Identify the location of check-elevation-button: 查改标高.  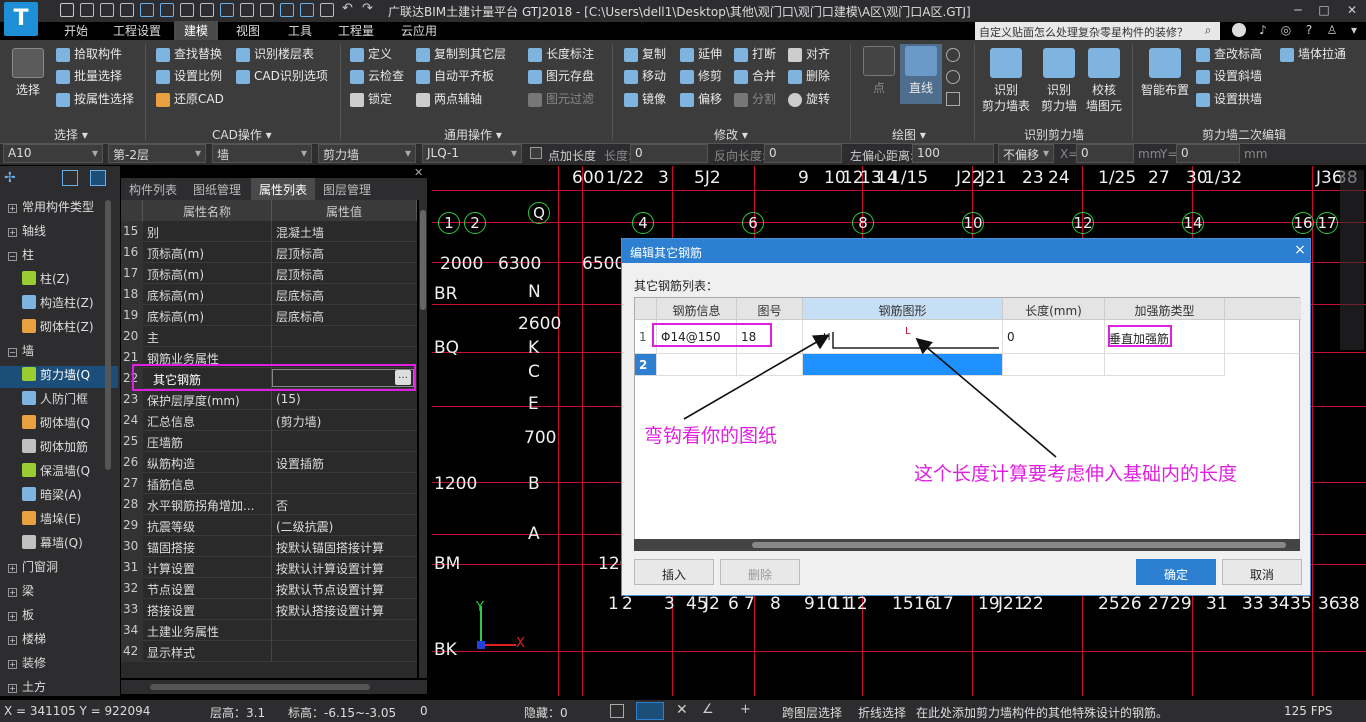
(1229, 55).